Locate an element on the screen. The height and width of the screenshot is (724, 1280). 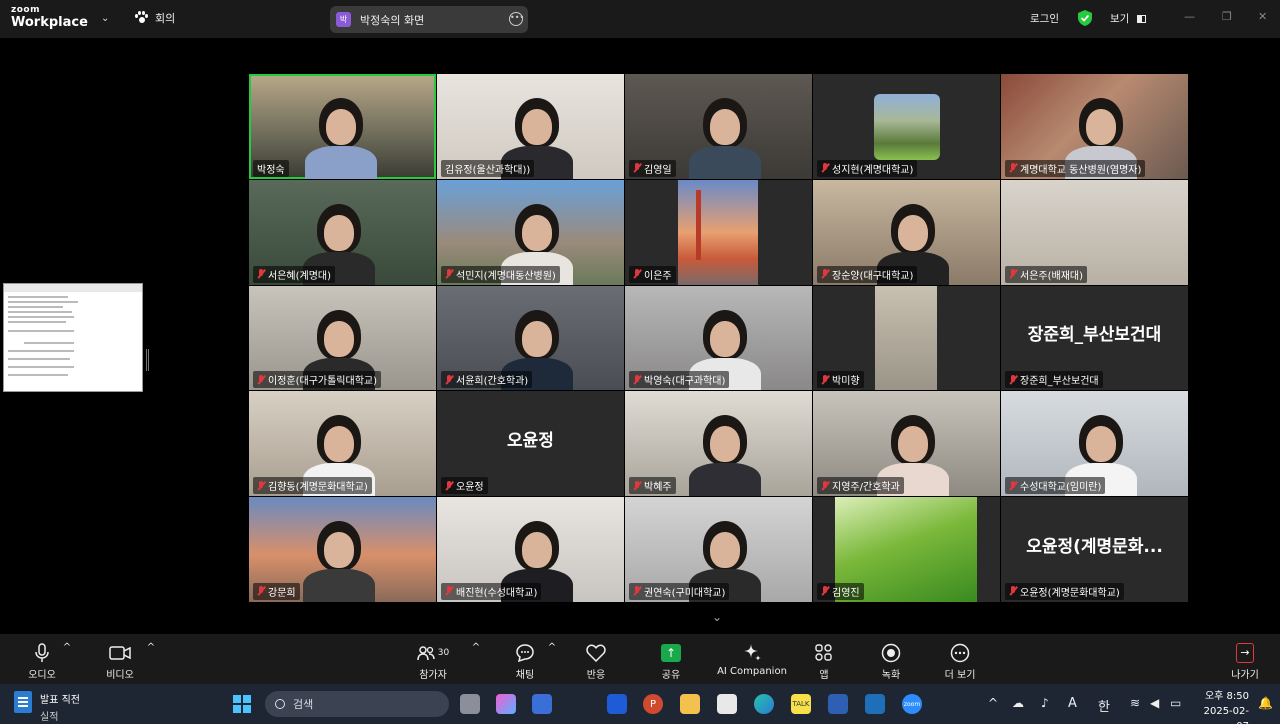
video-tile: 계명대학교 동산병원(염명자) is located at coordinates (1094, 126).